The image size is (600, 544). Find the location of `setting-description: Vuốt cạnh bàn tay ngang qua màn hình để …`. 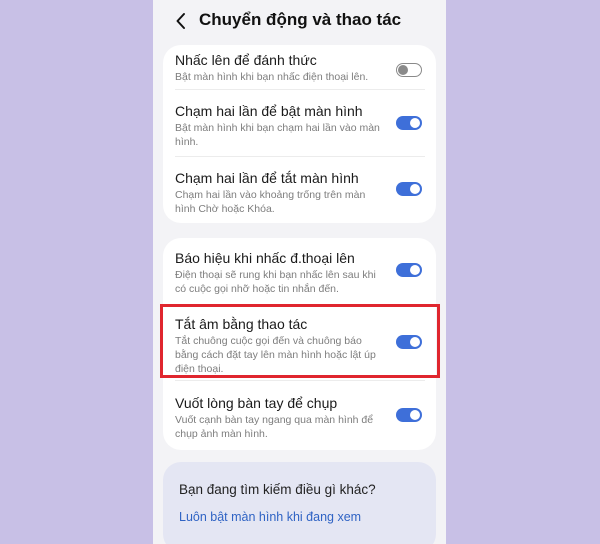

setting-description: Vuốt cạnh bàn tay ngang qua màn hình để … is located at coordinates (274, 427).